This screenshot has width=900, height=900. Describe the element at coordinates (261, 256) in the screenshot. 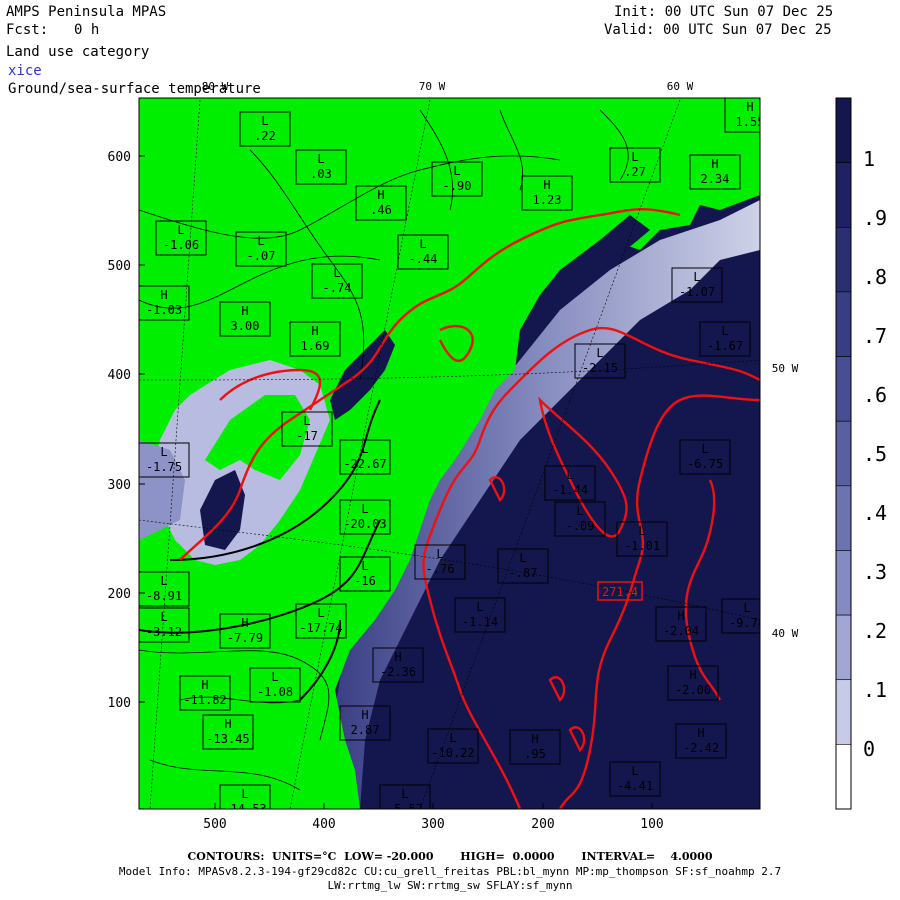

I see `hl-value: -.07` at that location.